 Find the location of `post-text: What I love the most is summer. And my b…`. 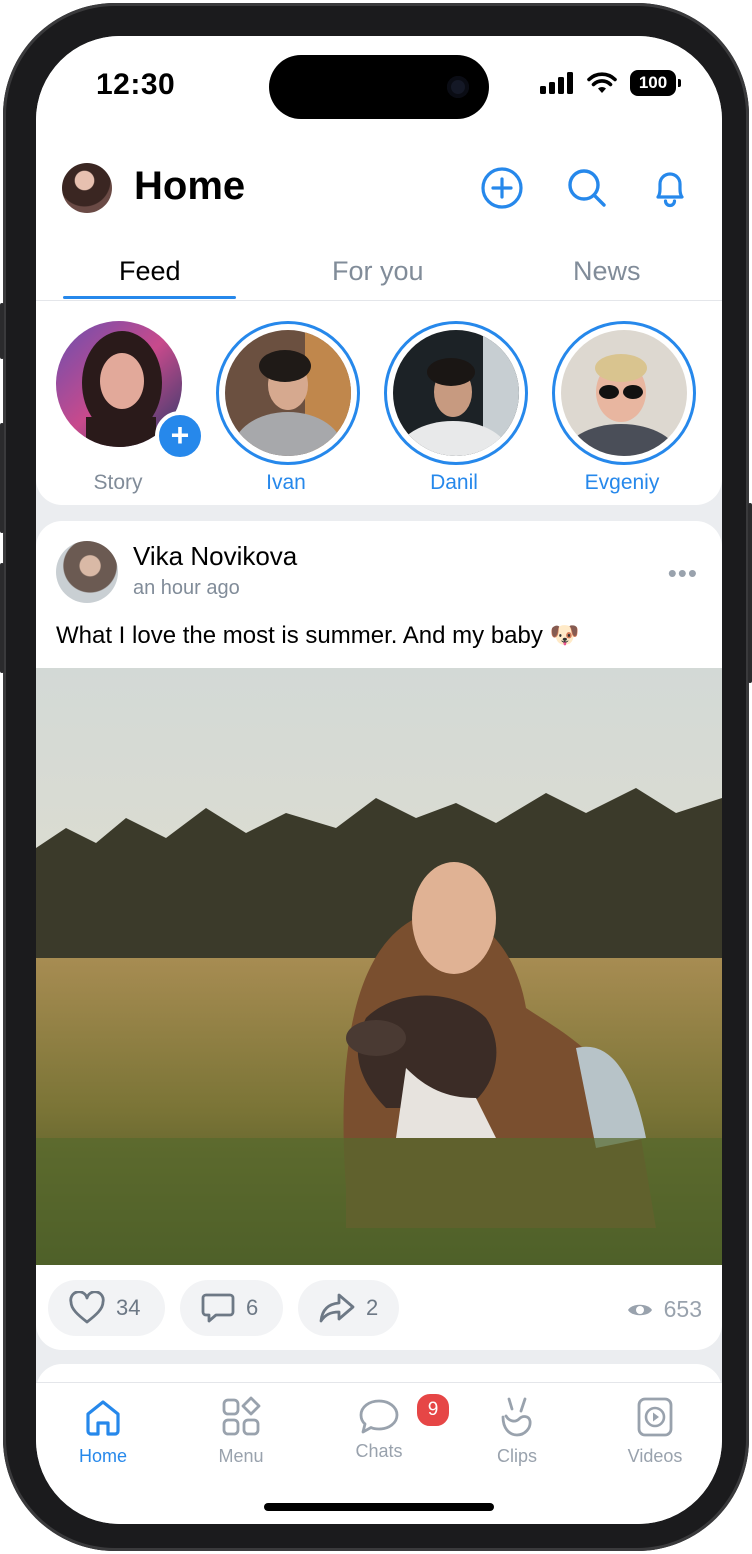

post-text: What I love the most is summer. And my b… is located at coordinates (318, 635).